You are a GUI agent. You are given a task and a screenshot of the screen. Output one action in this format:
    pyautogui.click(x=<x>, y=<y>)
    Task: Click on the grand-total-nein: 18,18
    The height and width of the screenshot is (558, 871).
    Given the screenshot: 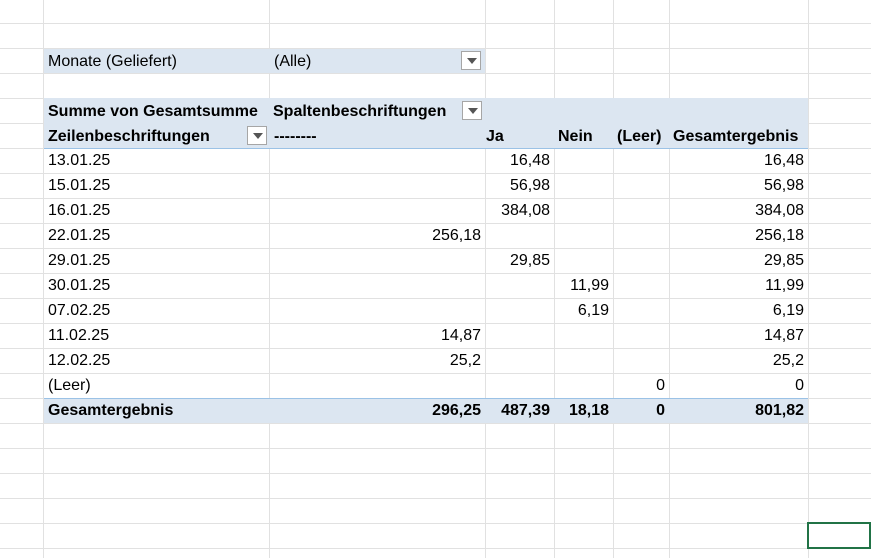 What is the action you would take?
    pyautogui.click(x=582, y=410)
    